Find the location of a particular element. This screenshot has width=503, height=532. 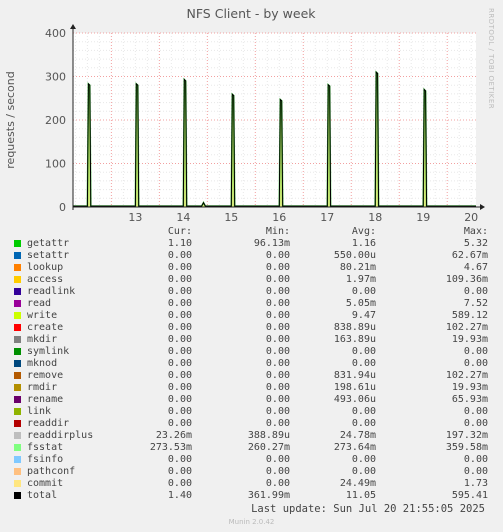

legend-max: 102.27m is located at coordinates (466, 375).